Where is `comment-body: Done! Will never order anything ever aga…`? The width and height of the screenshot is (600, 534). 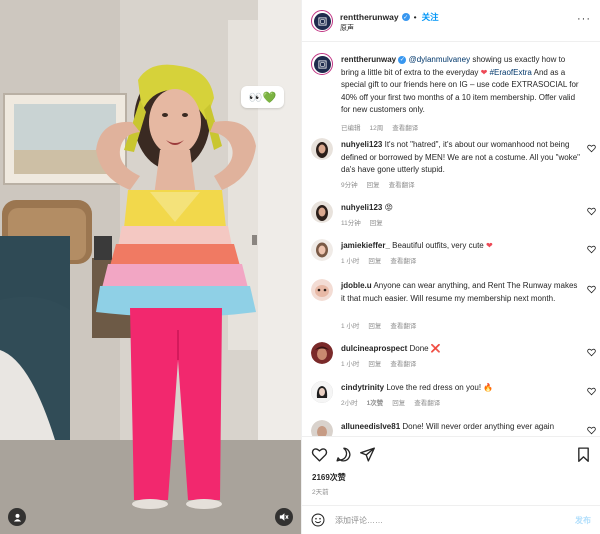 comment-body: Done! Will never order anything ever aga… is located at coordinates (478, 426).